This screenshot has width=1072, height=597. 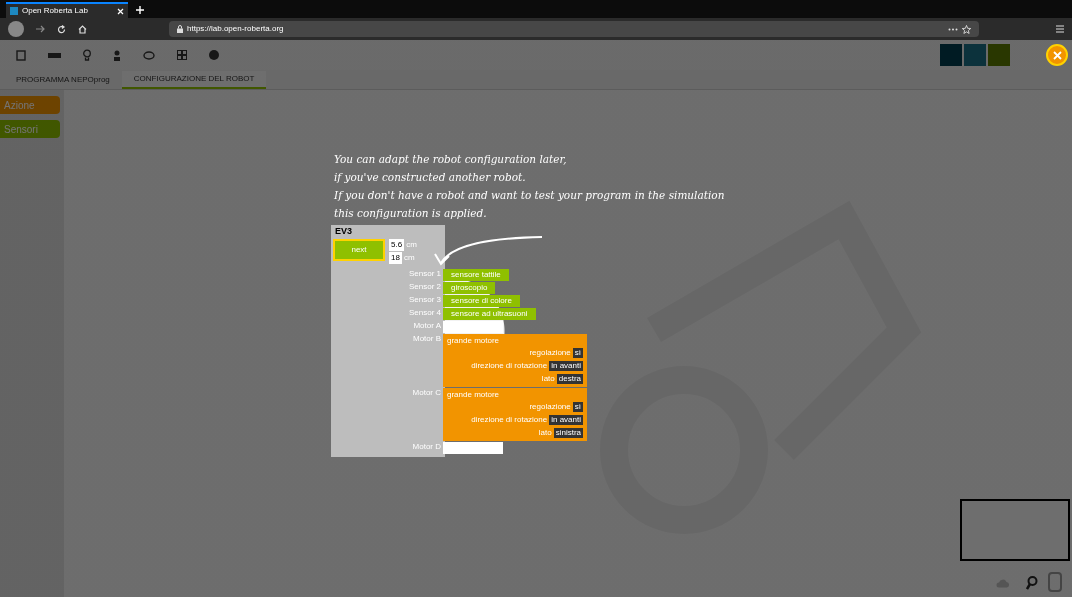 What do you see at coordinates (87, 55) in the screenshot?
I see `bulb-icon` at bounding box center [87, 55].